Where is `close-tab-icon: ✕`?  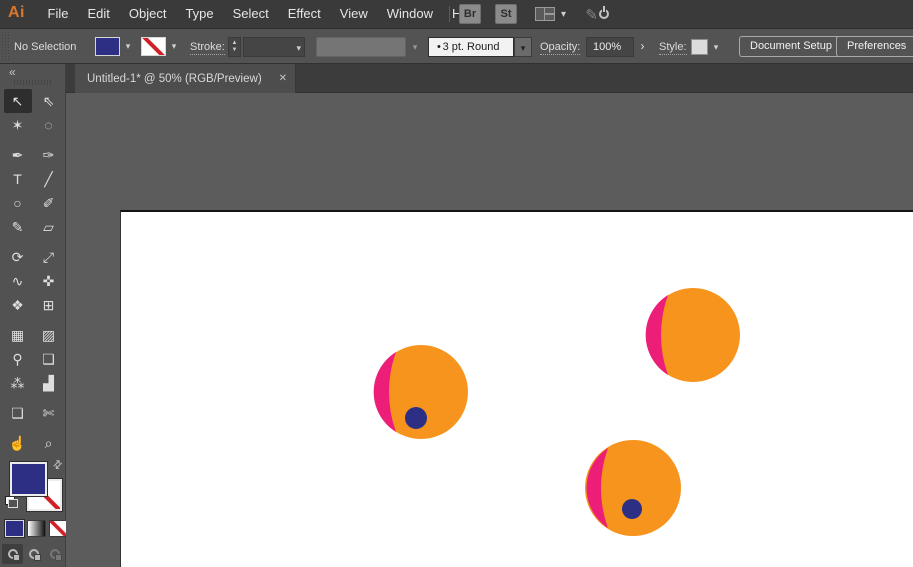
close-tab-icon: ✕ is located at coordinates (279, 78).